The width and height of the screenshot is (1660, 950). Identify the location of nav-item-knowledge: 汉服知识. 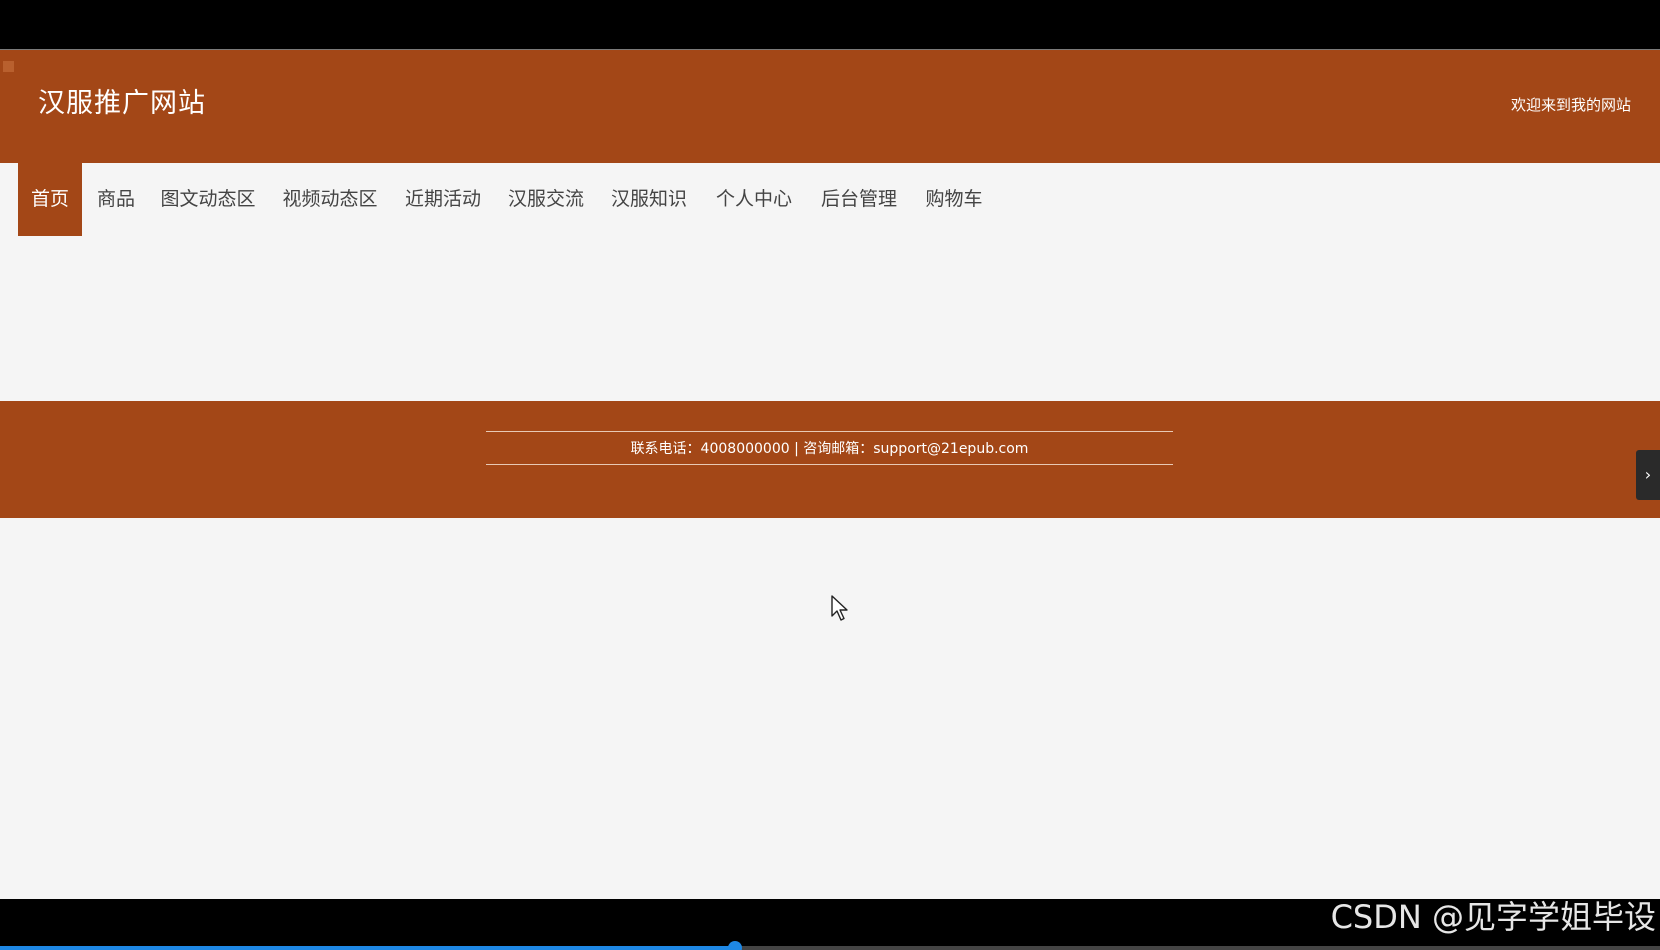
(649, 199).